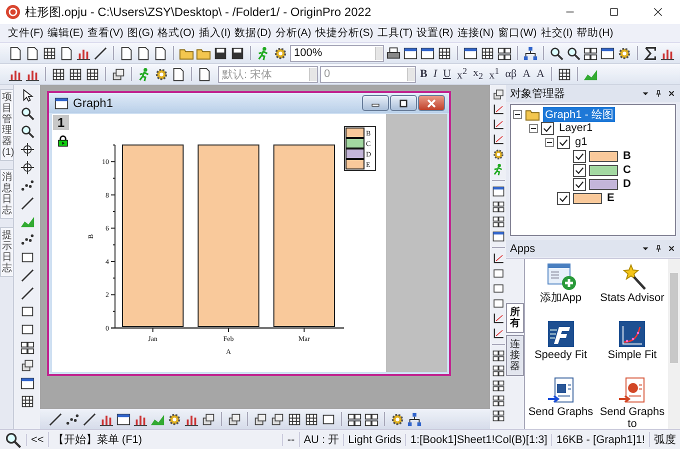  What do you see at coordinates (176, 33) in the screenshot?
I see `menu-item: 格式(O)` at bounding box center [176, 33].